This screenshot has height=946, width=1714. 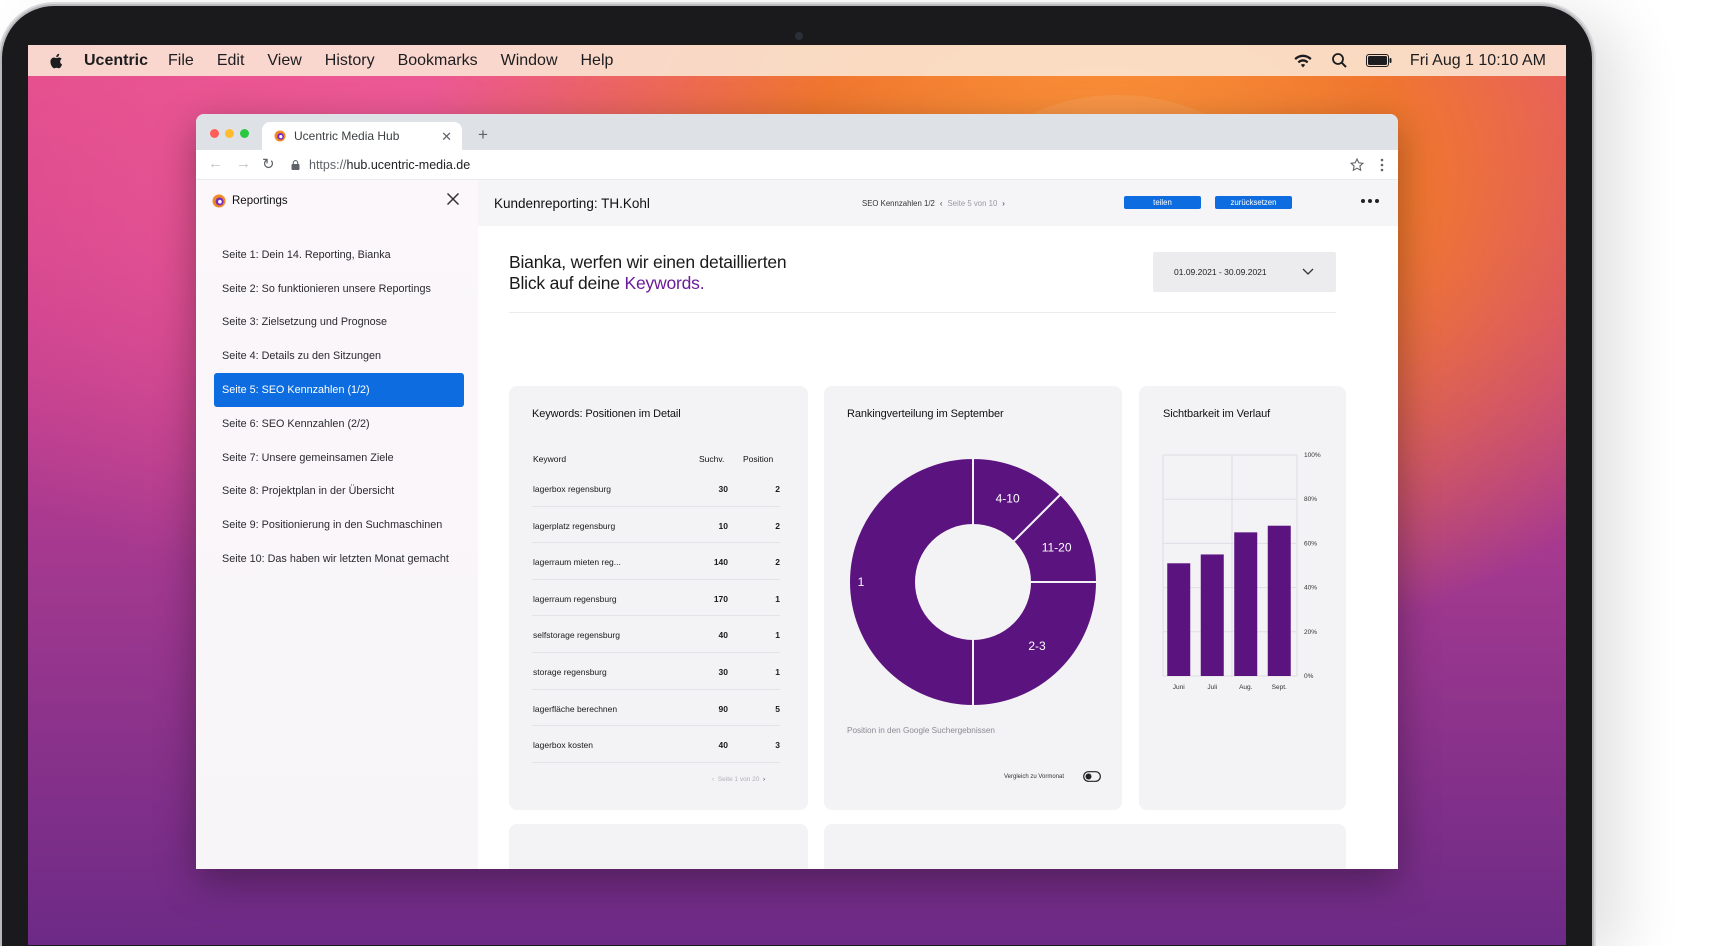 I want to click on menu-history: History, so click(x=350, y=61).